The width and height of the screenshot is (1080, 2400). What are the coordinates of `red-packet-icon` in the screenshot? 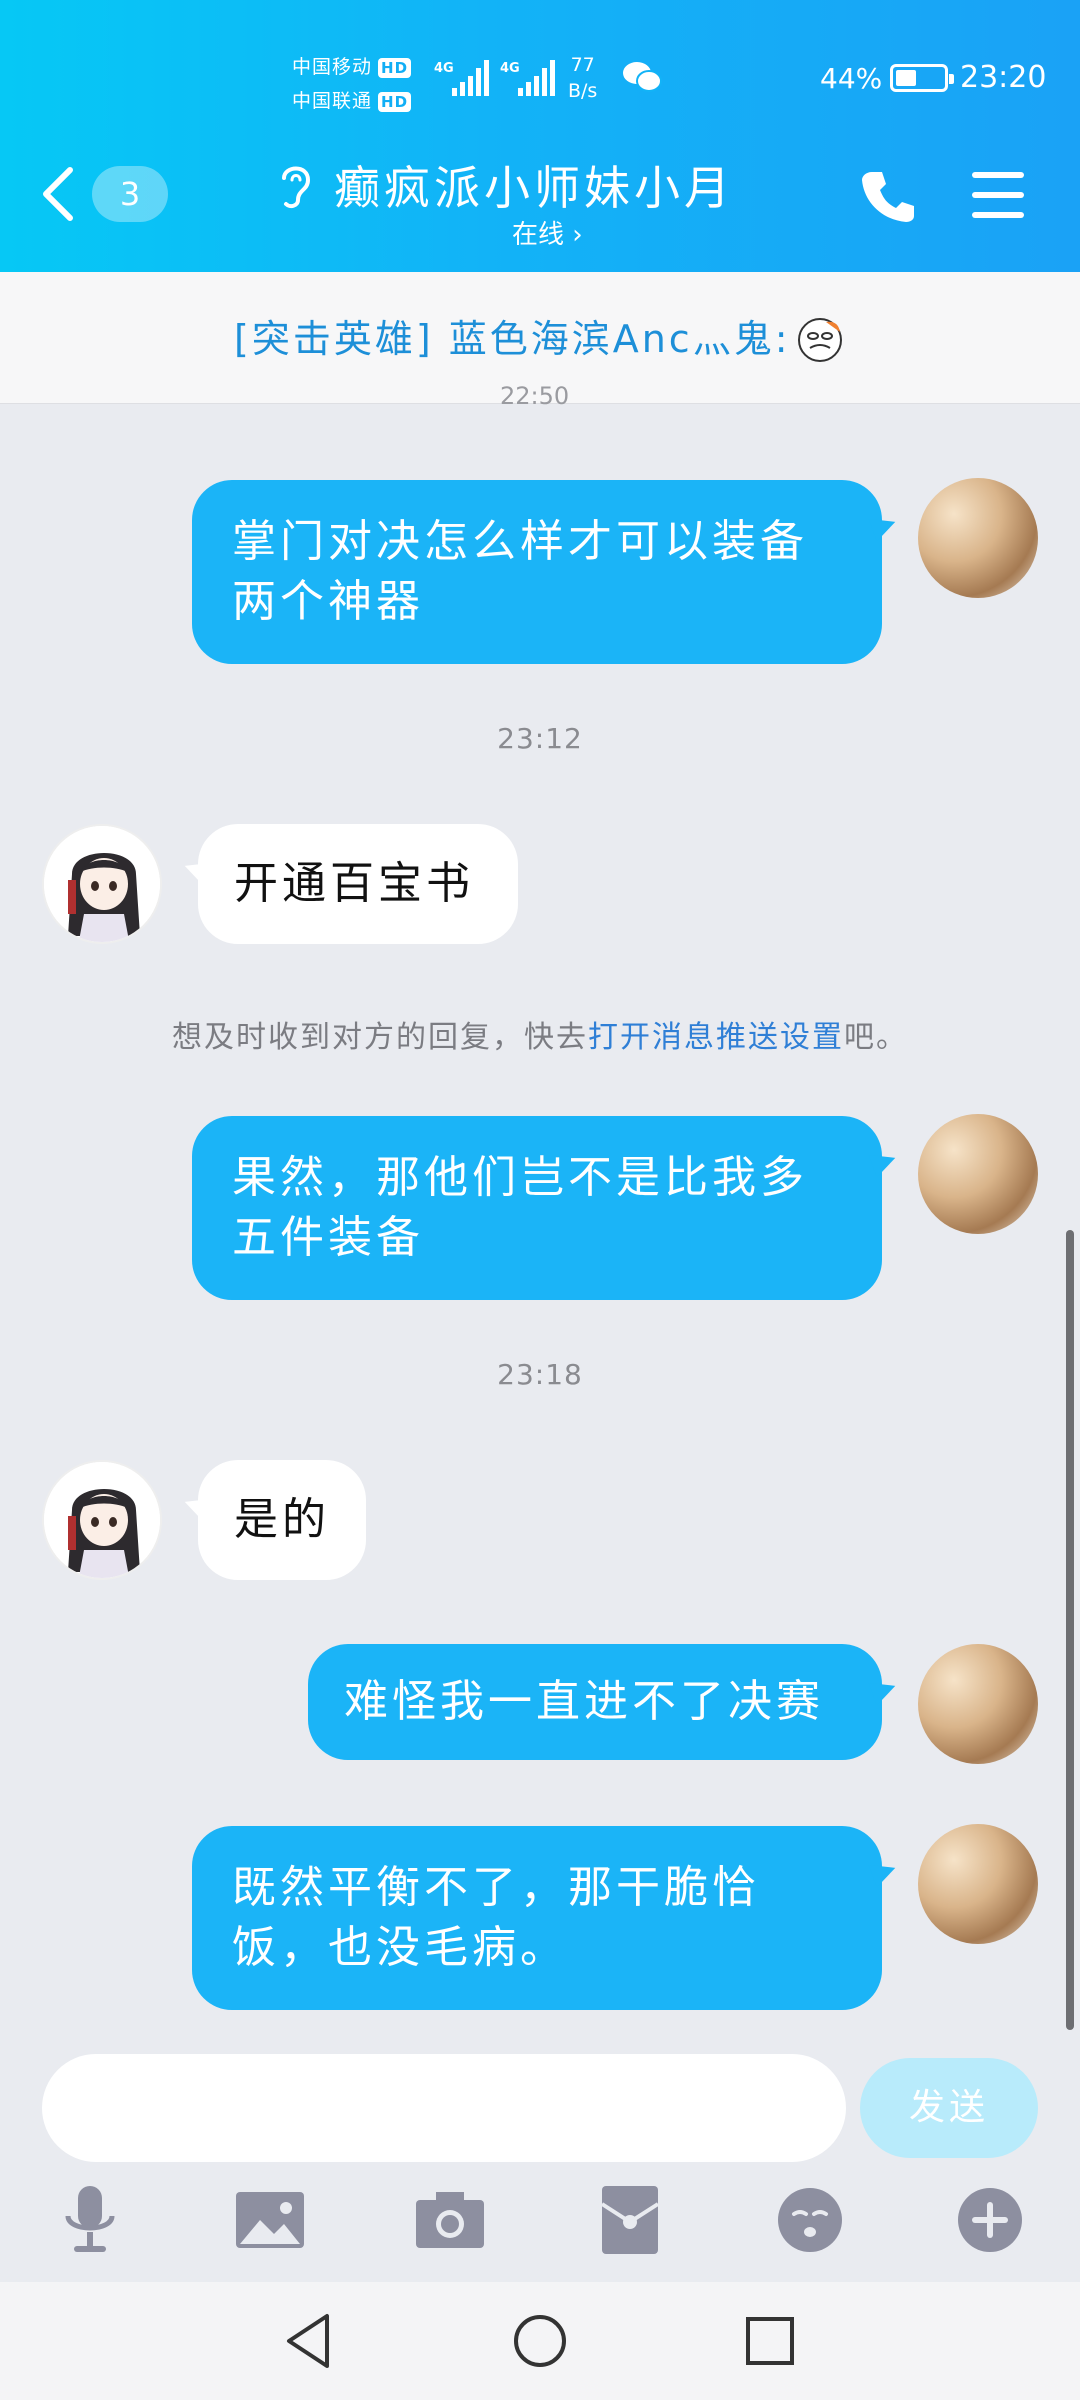 It's located at (630, 2220).